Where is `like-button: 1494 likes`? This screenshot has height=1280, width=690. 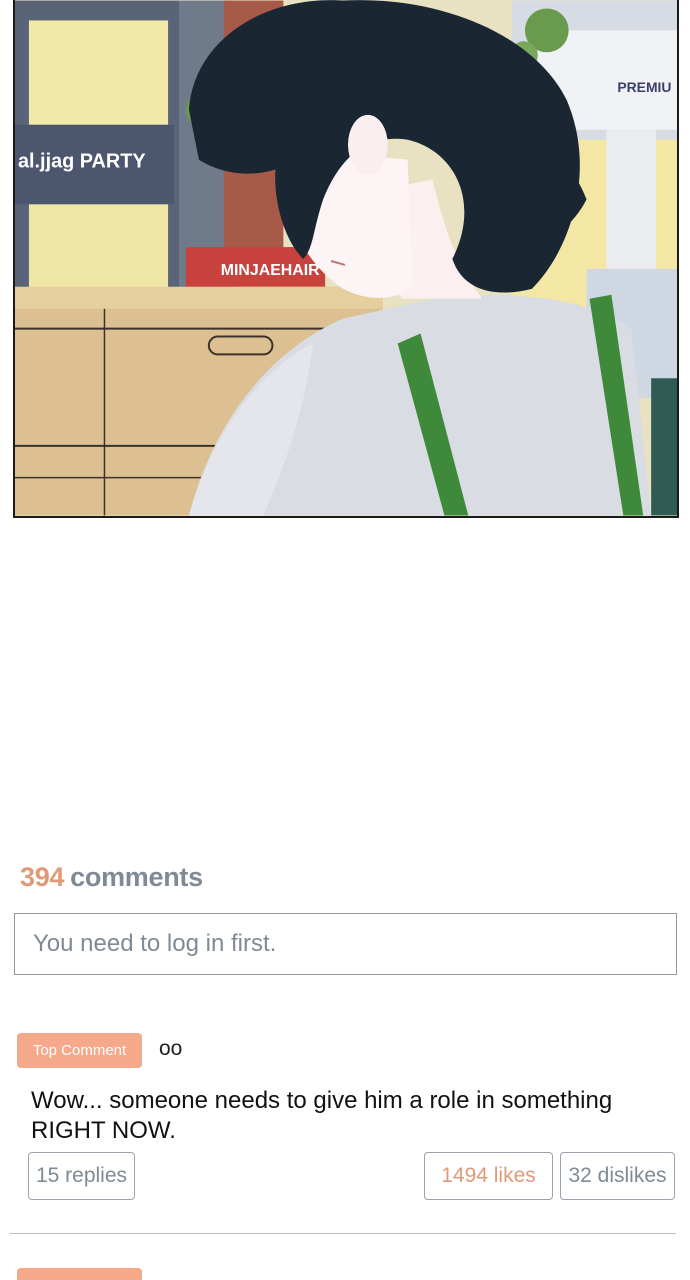
like-button: 1494 likes is located at coordinates (488, 1176).